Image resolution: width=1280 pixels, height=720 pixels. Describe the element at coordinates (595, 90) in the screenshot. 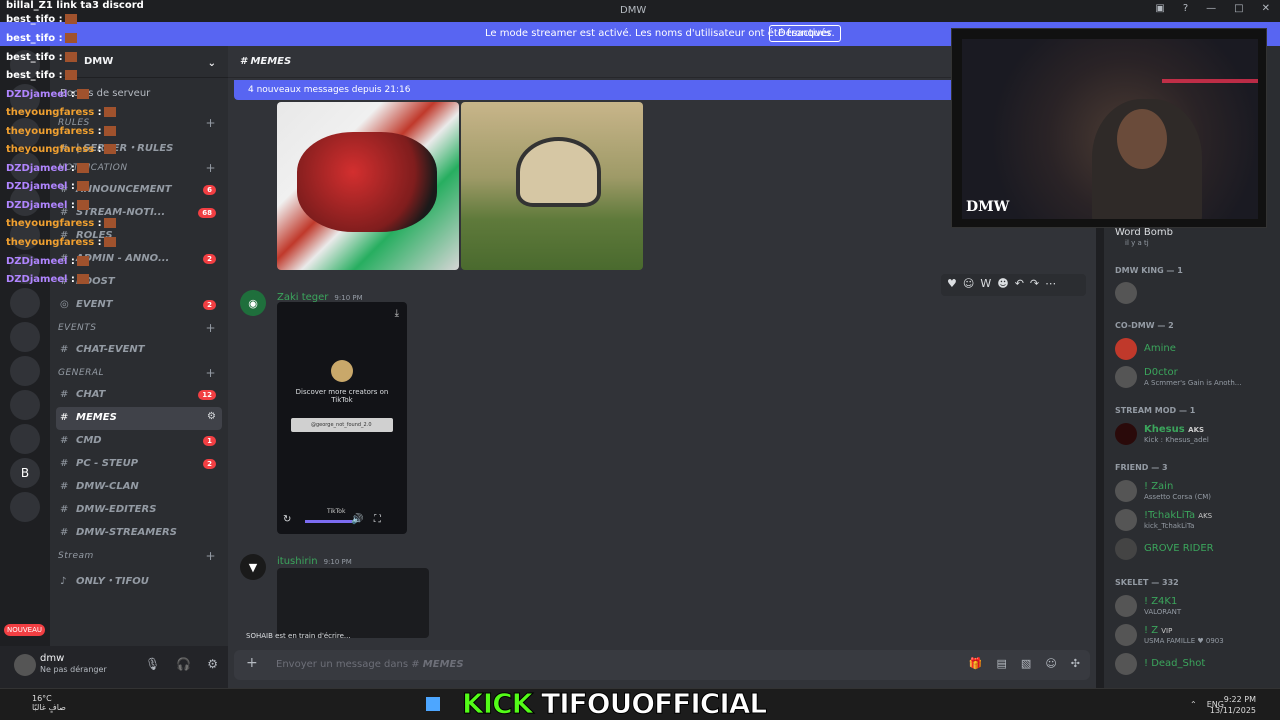

I see `new-messages-bar: 4 nouveaux messages depuis 21:16` at that location.